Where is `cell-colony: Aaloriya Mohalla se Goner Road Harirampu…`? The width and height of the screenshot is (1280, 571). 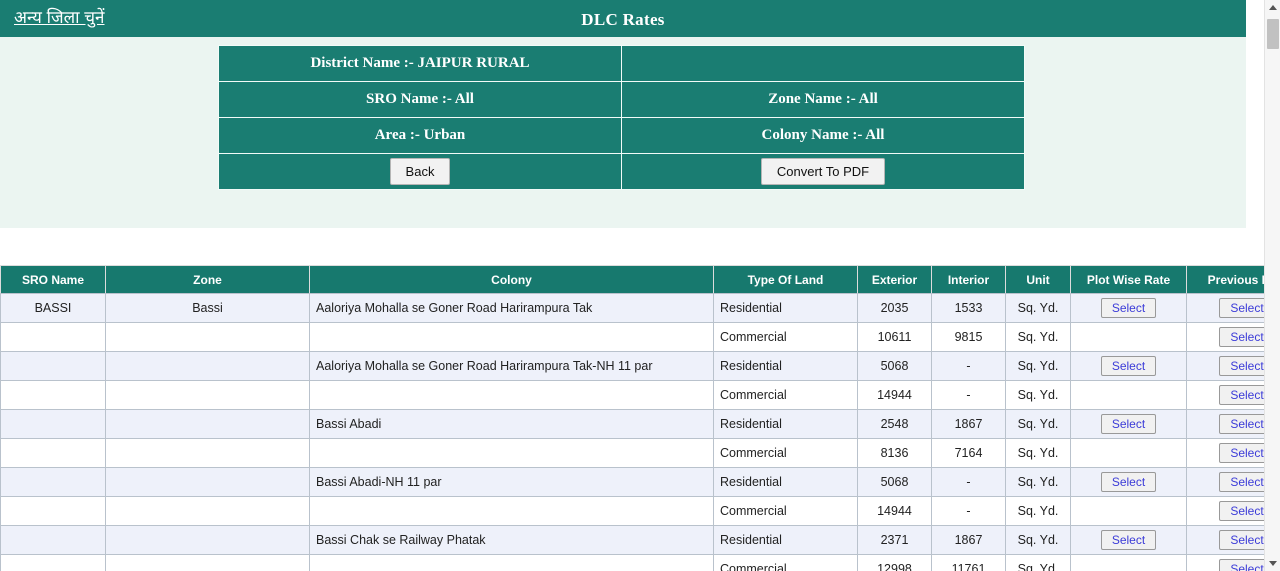
cell-colony: Aaloriya Mohalla se Goner Road Harirampu… is located at coordinates (511, 308).